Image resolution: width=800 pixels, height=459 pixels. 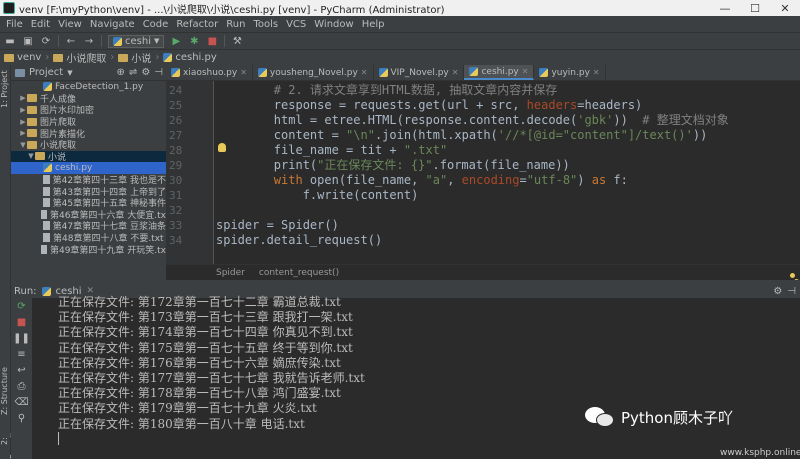 What do you see at coordinates (46, 72) in the screenshot?
I see `project-panel-title: Project` at bounding box center [46, 72].